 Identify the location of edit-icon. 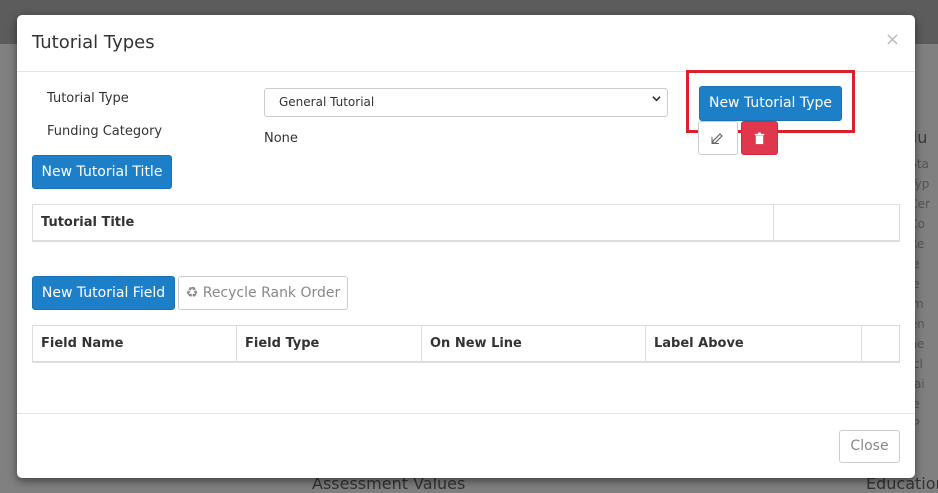
(717, 138).